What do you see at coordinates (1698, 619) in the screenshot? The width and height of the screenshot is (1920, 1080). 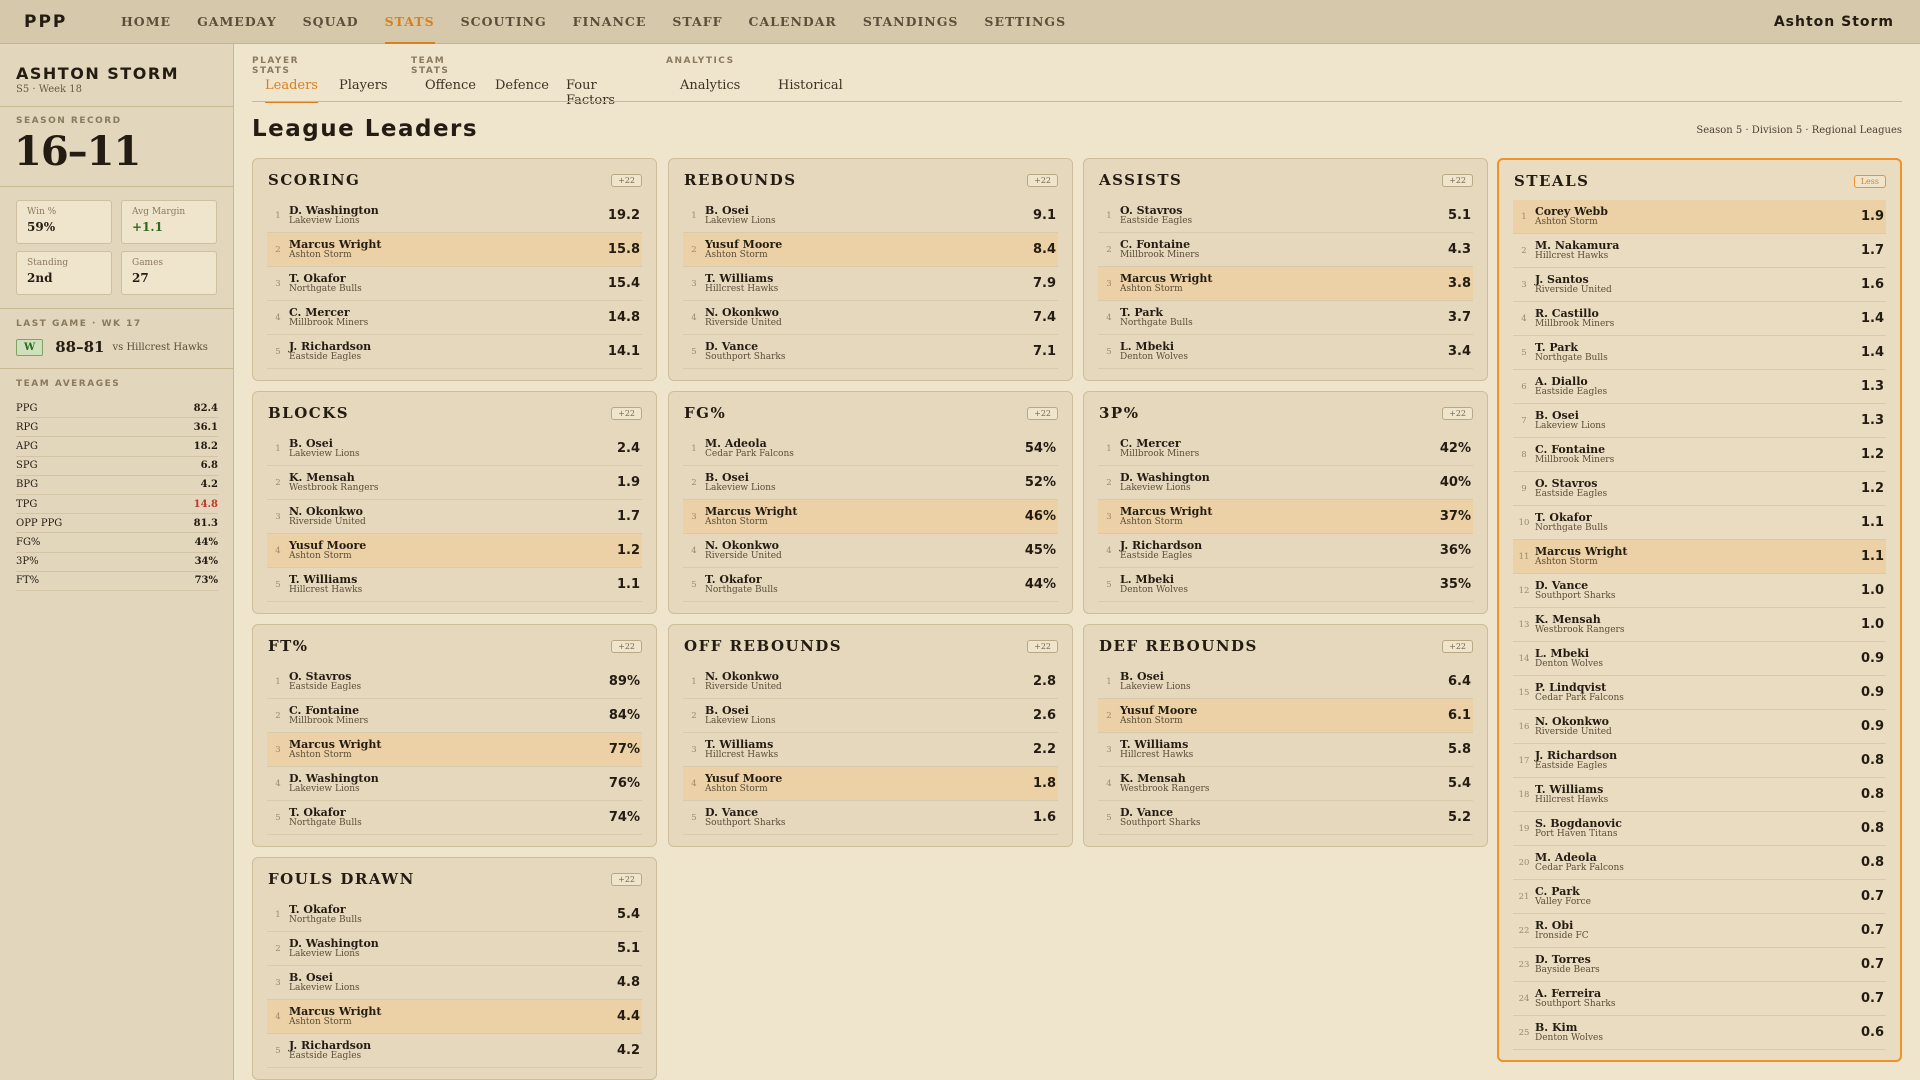 I see `player-name: K. Mensah` at bounding box center [1698, 619].